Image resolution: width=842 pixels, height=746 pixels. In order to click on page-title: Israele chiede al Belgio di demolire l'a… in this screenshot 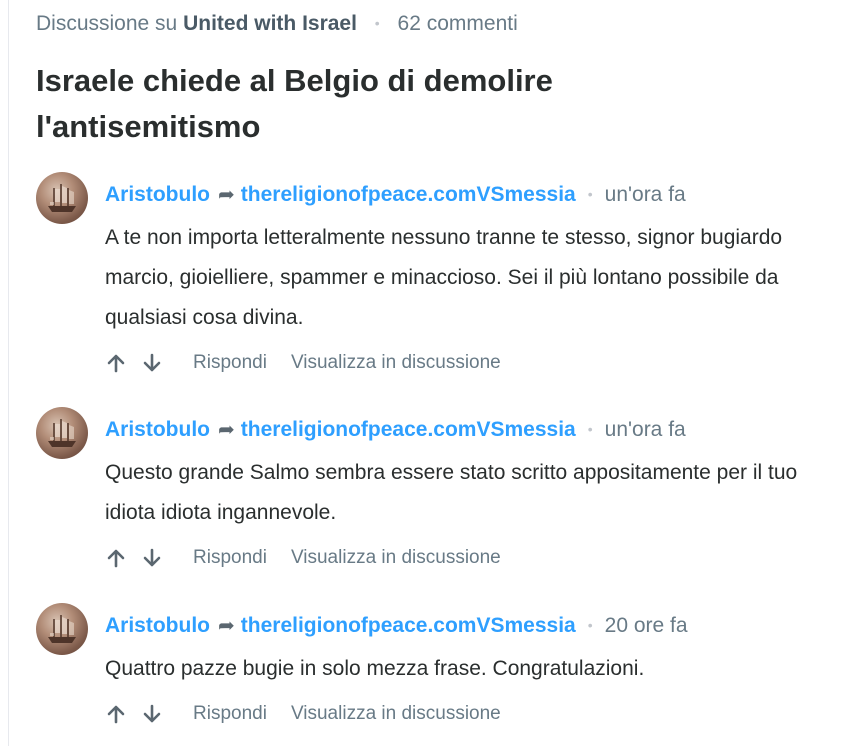, I will do `click(386, 104)`.